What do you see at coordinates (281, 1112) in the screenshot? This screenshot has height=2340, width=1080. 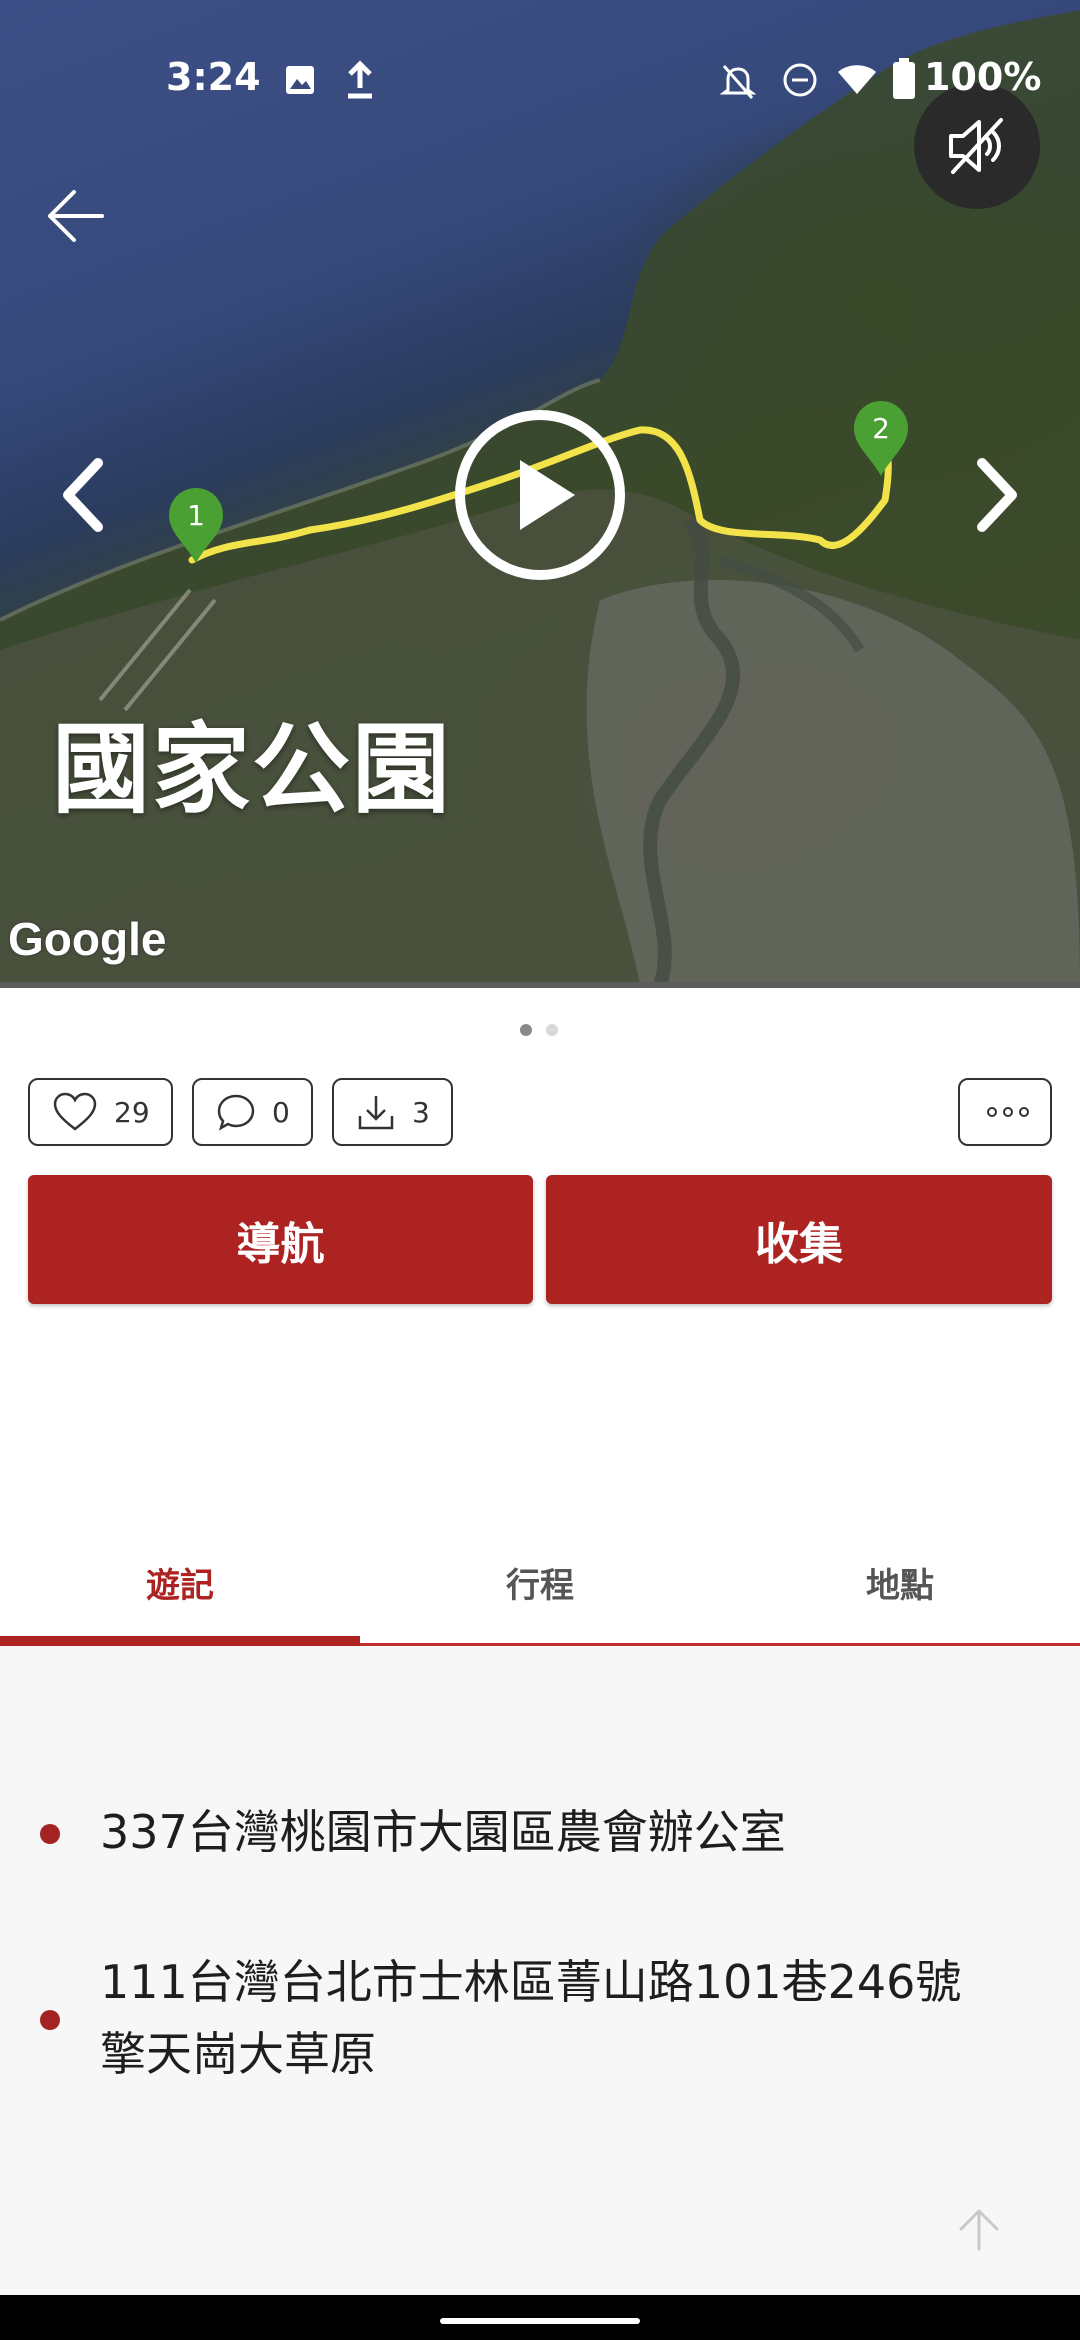 I see `comment-count: 0` at bounding box center [281, 1112].